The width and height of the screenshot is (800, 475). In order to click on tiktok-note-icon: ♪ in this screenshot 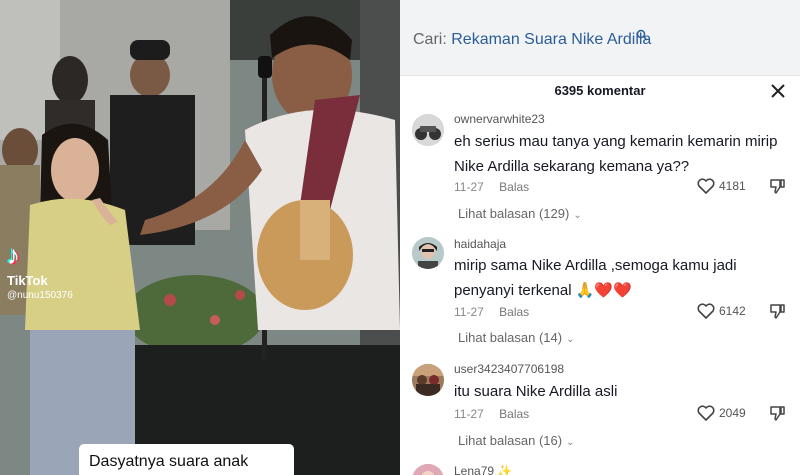, I will do `click(13, 255)`.